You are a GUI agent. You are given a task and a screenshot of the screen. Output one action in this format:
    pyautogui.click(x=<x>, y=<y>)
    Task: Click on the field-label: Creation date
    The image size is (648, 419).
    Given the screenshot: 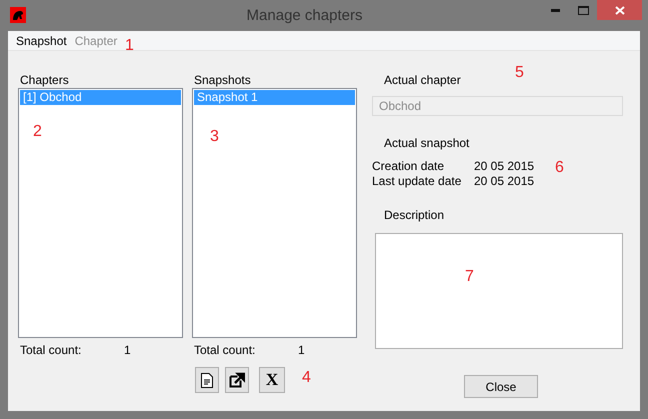 What is the action you would take?
    pyautogui.click(x=409, y=166)
    